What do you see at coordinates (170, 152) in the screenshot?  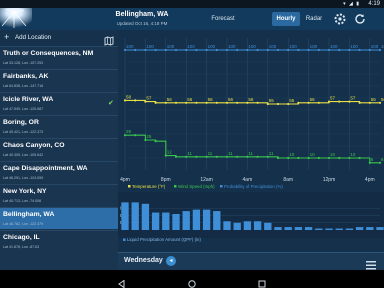 I see `data-label: 12` at bounding box center [170, 152].